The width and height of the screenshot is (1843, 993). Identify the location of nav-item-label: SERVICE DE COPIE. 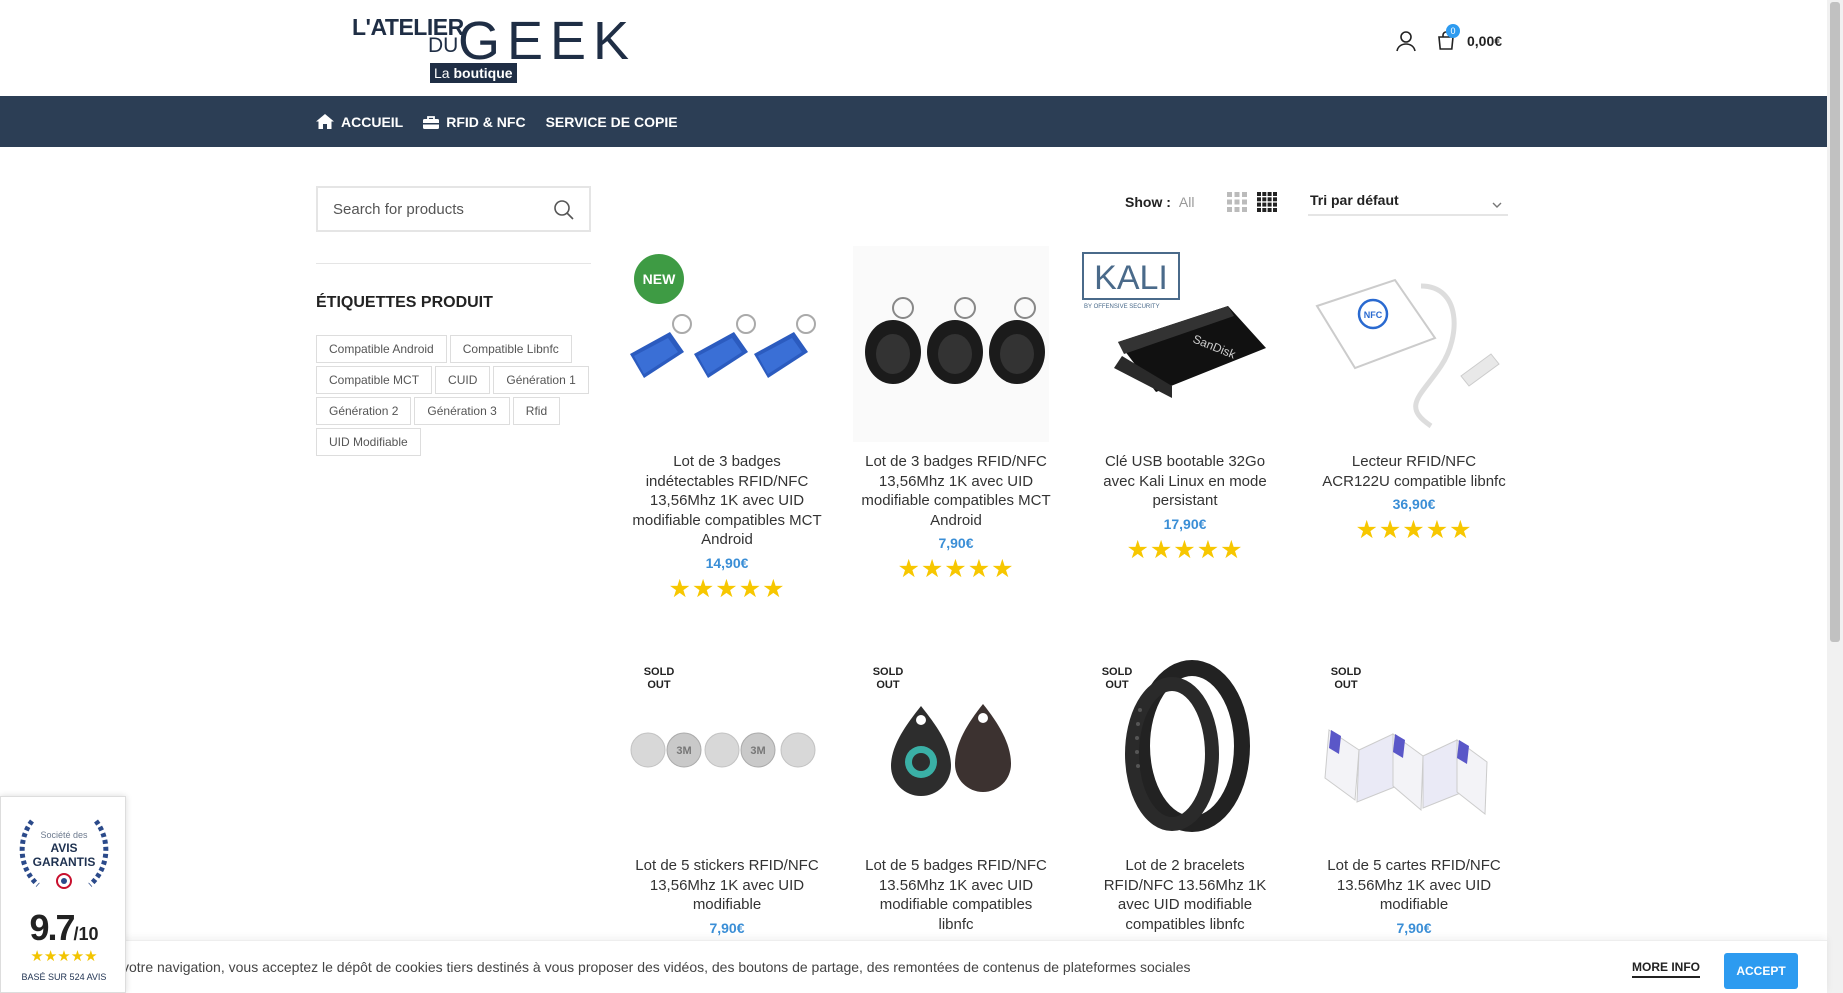
(611, 121).